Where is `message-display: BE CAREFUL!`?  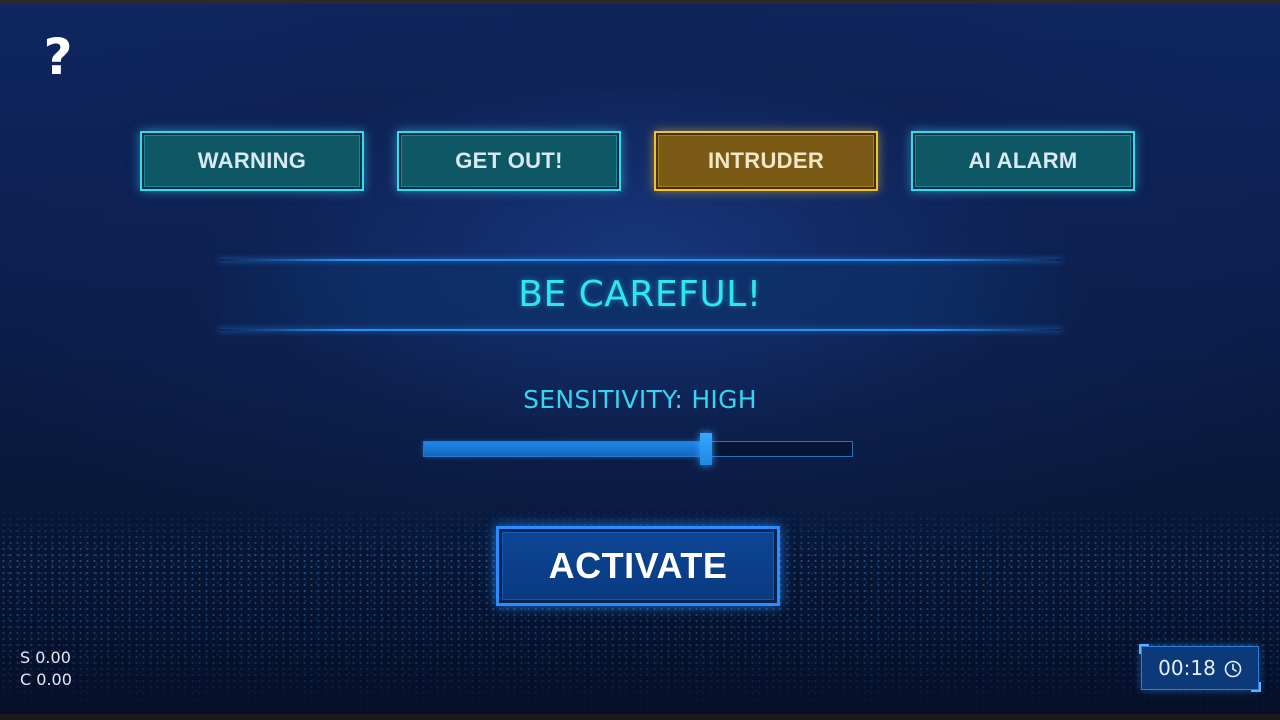 message-display: BE CAREFUL! is located at coordinates (640, 295).